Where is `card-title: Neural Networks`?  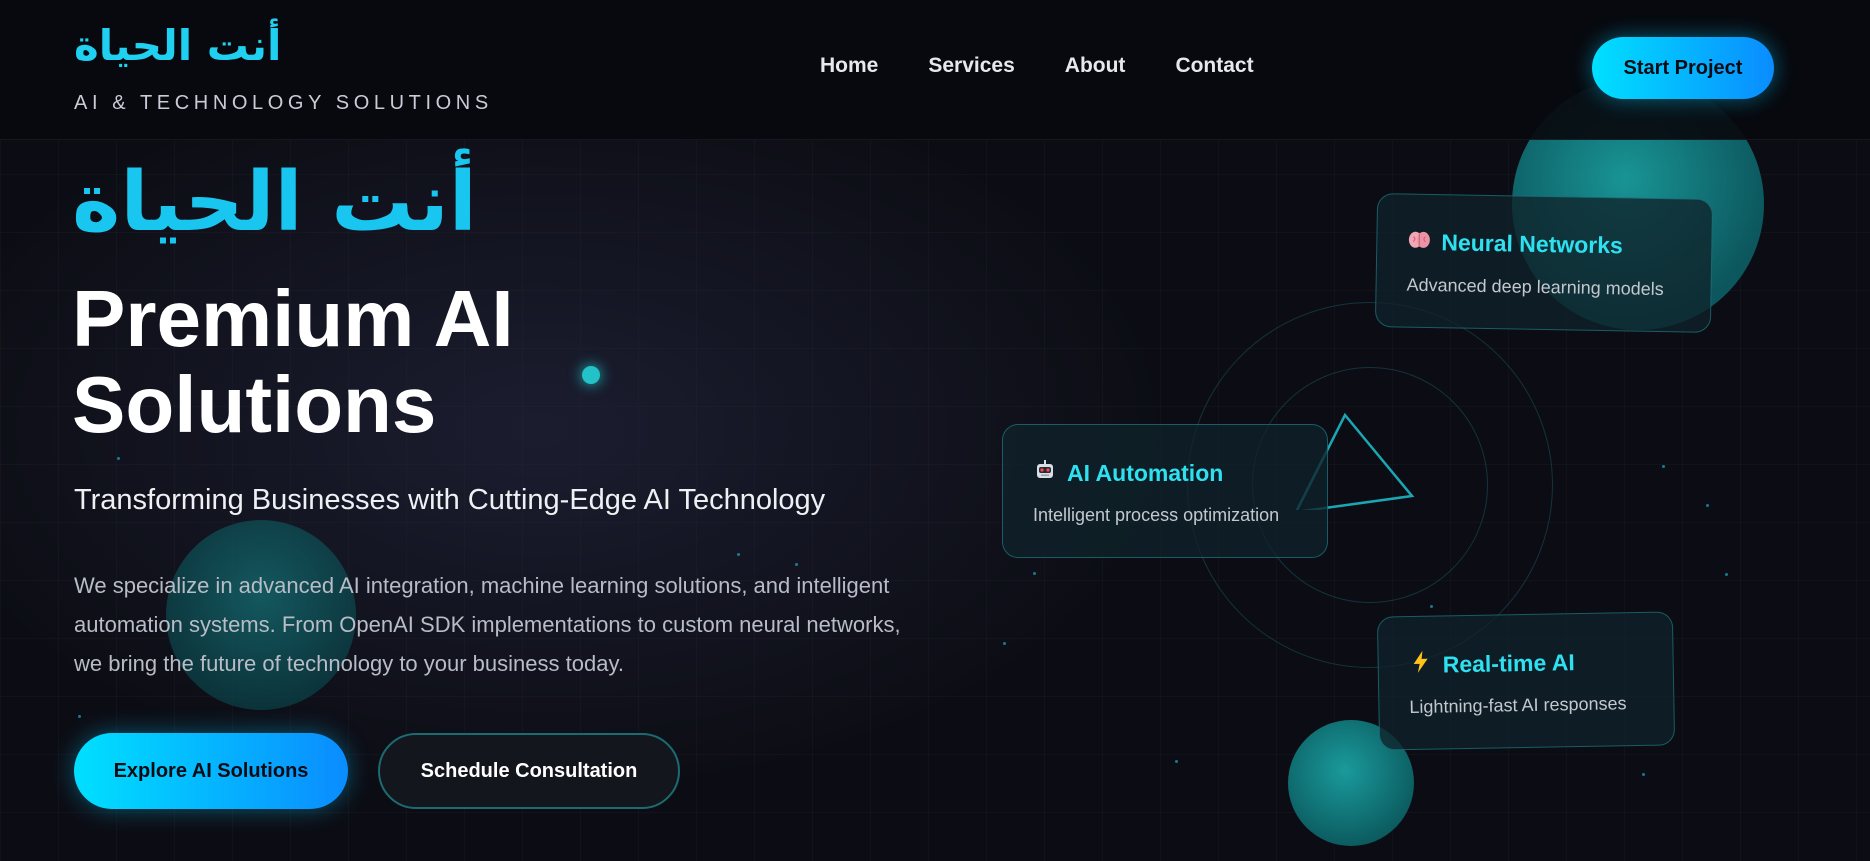 card-title: Neural Networks is located at coordinates (1532, 244).